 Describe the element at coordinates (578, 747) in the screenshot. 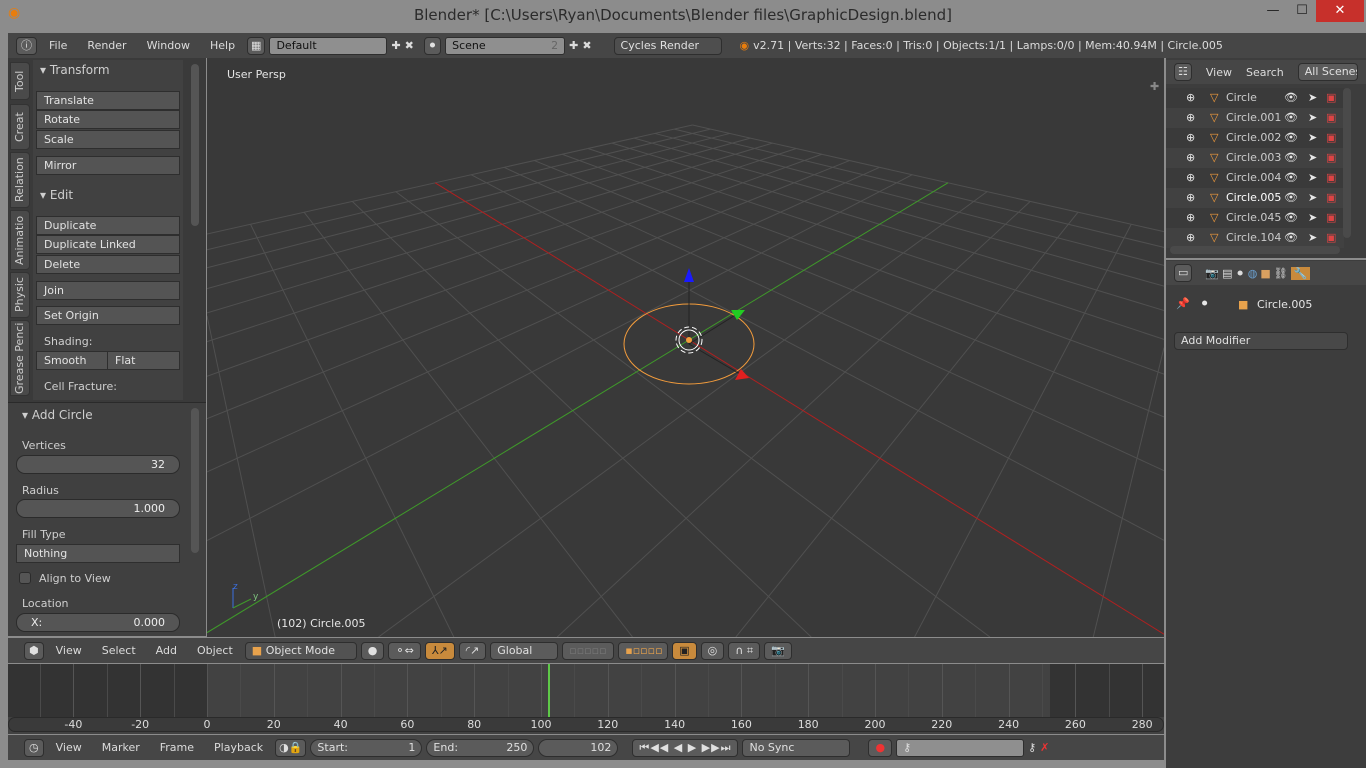

I see `current-frame-field: 102` at that location.